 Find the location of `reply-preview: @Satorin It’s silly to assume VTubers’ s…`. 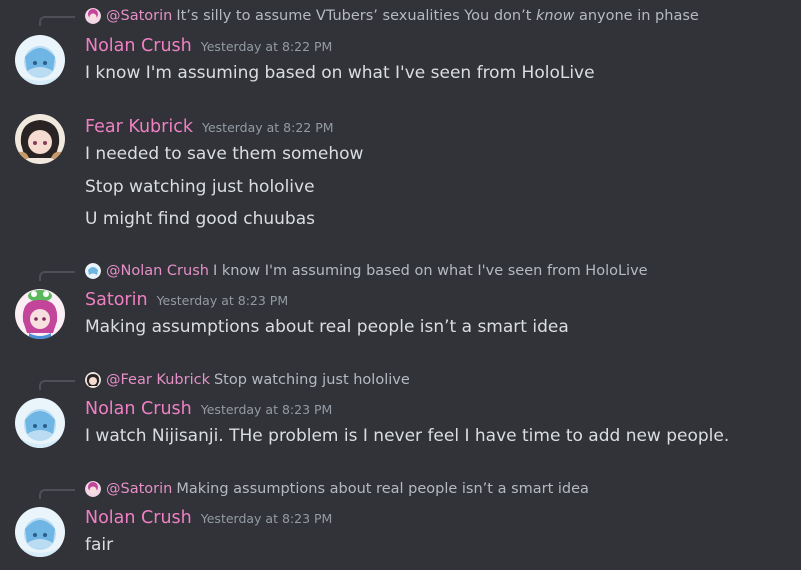

reply-preview: @Satorin It’s silly to assume VTubers’ s… is located at coordinates (392, 16).